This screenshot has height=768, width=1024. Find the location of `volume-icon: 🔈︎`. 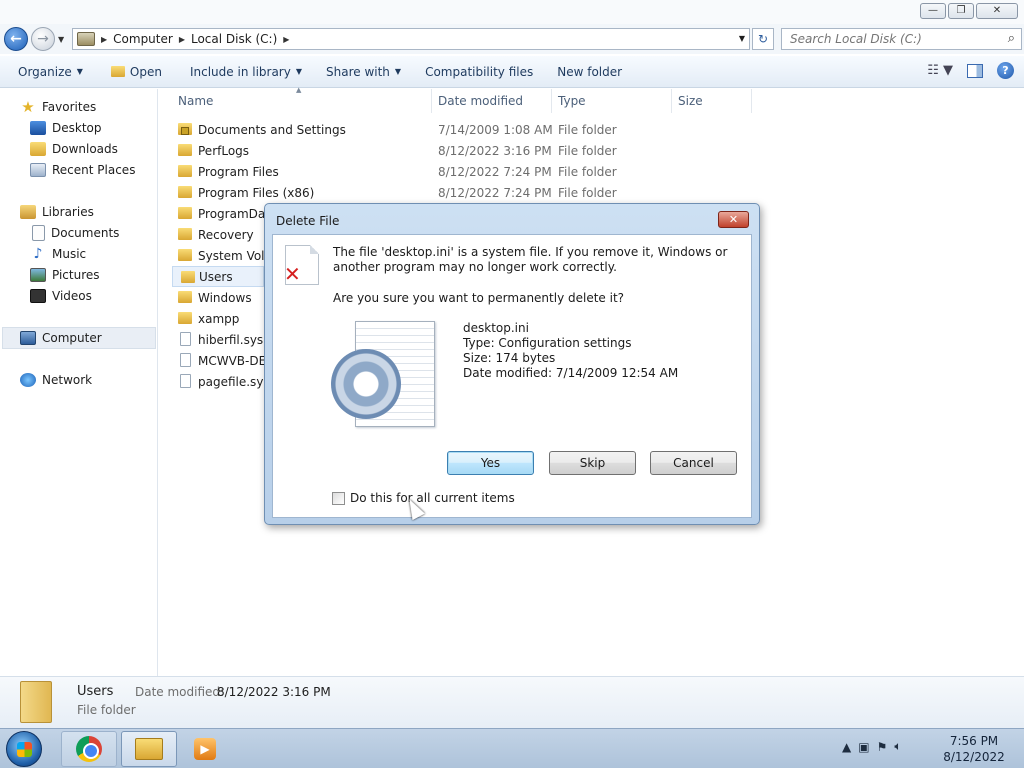

volume-icon: 🔈︎ is located at coordinates (897, 746).